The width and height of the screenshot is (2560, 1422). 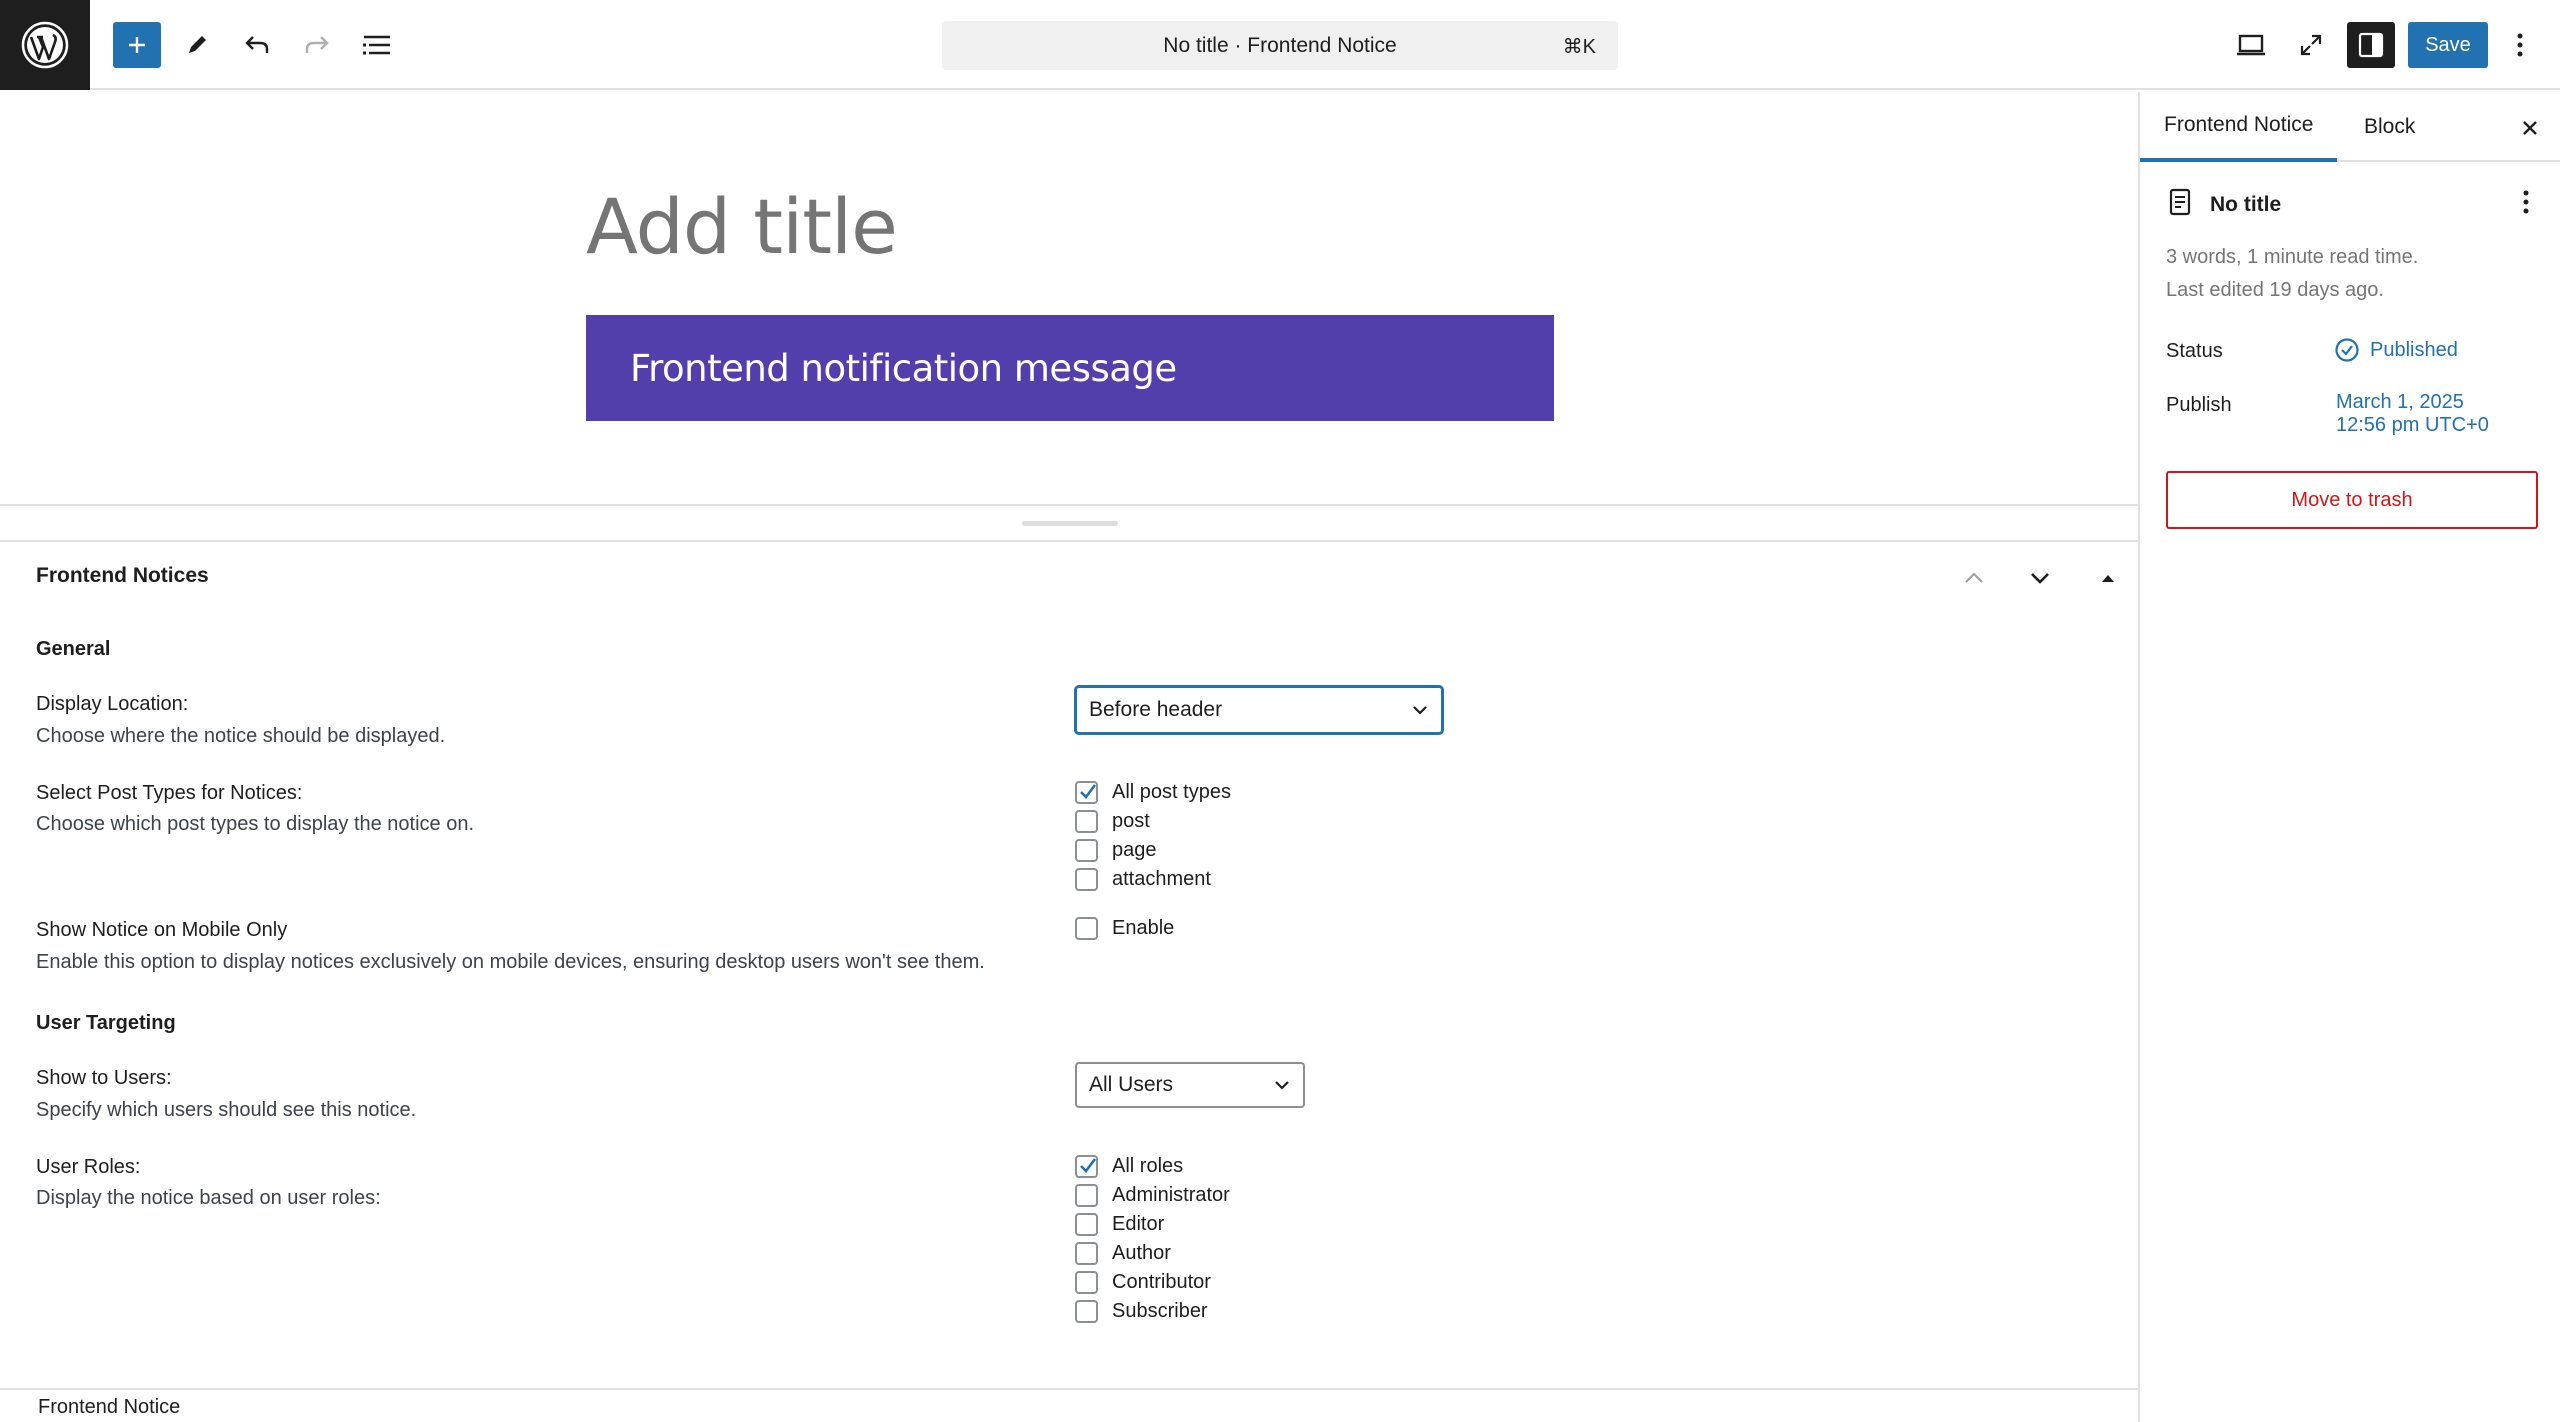 What do you see at coordinates (208, 1198) in the screenshot?
I see `user-roles-description: Display the notice based on user roles:` at bounding box center [208, 1198].